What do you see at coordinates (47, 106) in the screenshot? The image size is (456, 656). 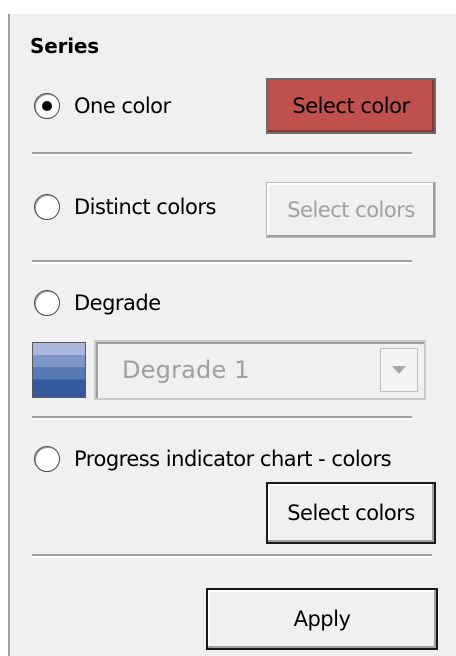 I see `radio-button-one-color` at bounding box center [47, 106].